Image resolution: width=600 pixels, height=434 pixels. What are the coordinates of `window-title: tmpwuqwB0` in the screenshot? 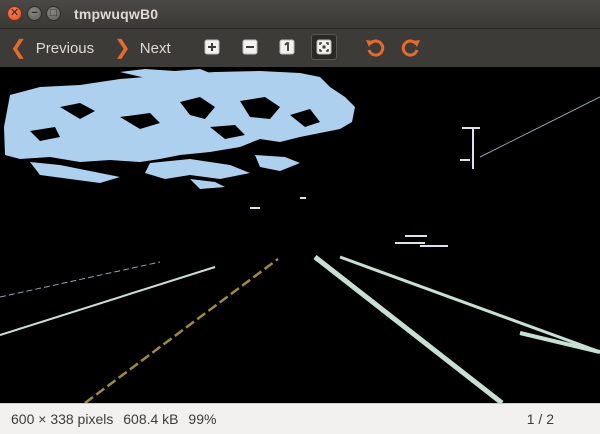 It's located at (116, 14).